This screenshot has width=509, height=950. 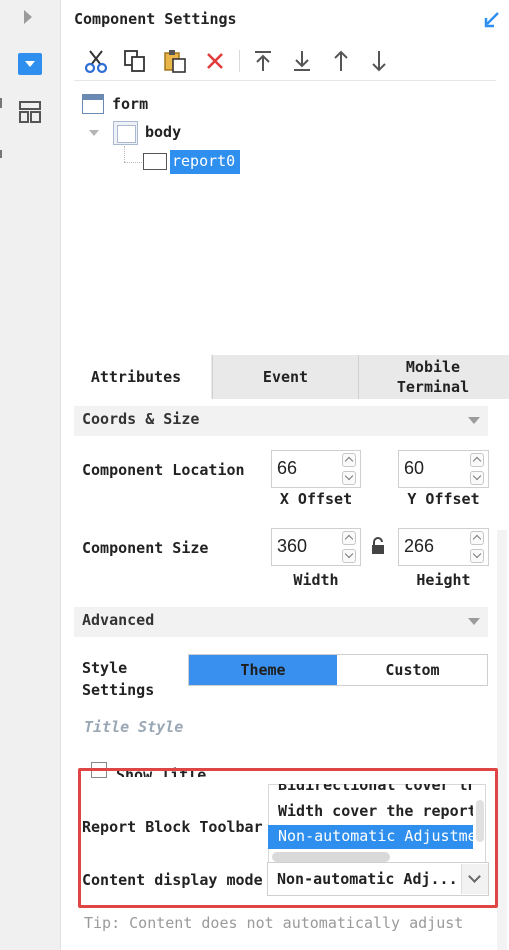 What do you see at coordinates (125, 133) in the screenshot?
I see `body-node-icon` at bounding box center [125, 133].